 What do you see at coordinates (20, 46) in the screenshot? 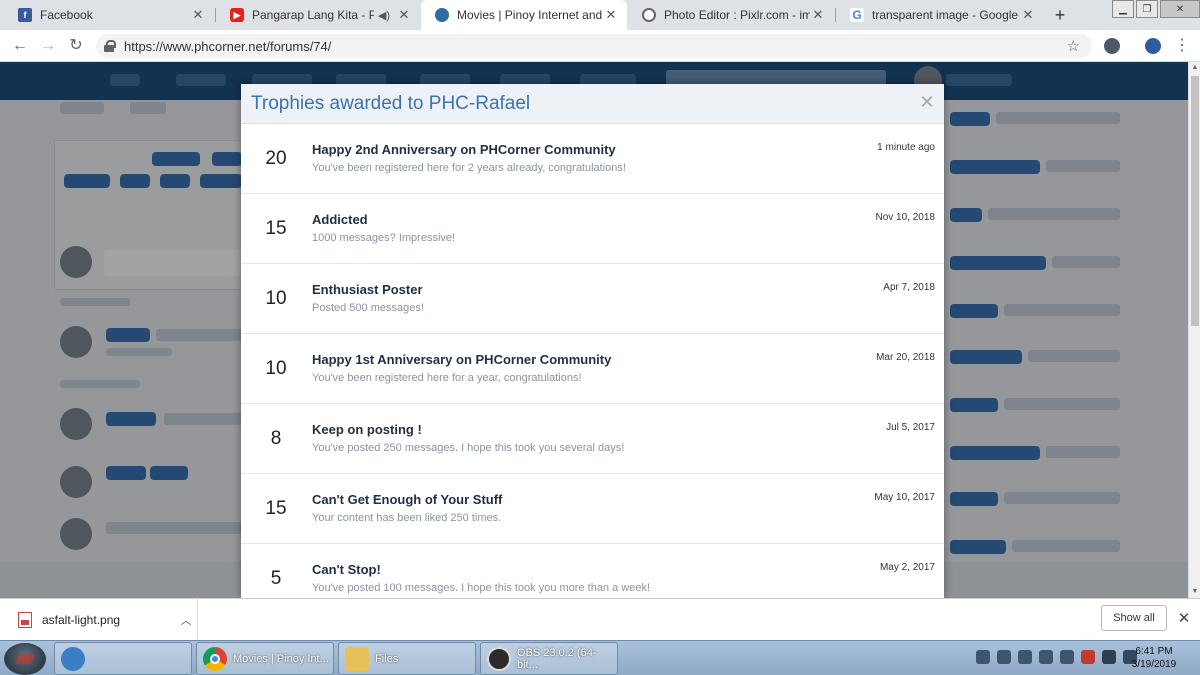
I see `back-icon: ←` at bounding box center [20, 46].